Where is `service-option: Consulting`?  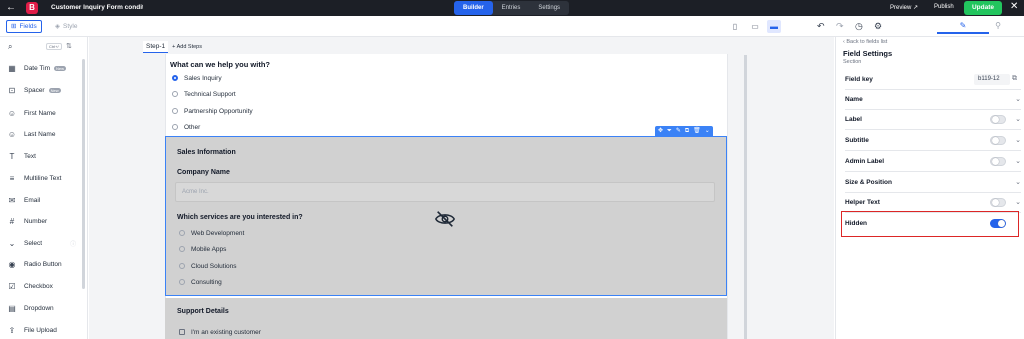 service-option: Consulting is located at coordinates (200, 282).